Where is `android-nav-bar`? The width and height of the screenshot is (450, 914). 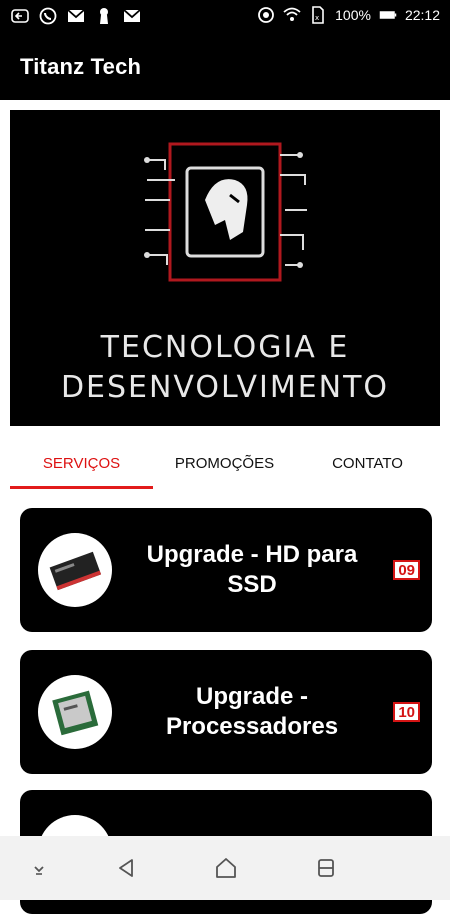
android-nav-bar is located at coordinates (225, 868).